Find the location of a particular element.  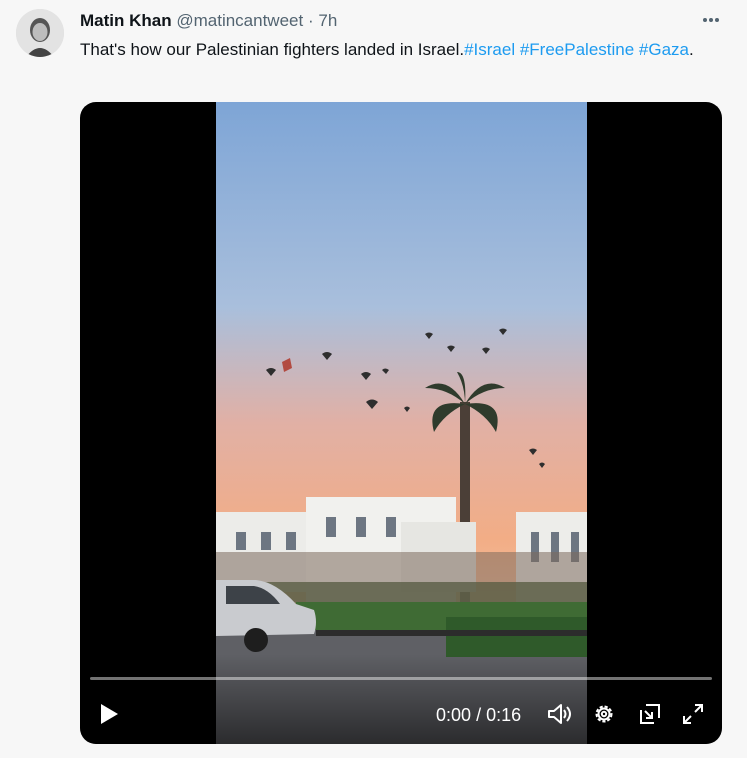

duration: 0:16 is located at coordinates (504, 715).